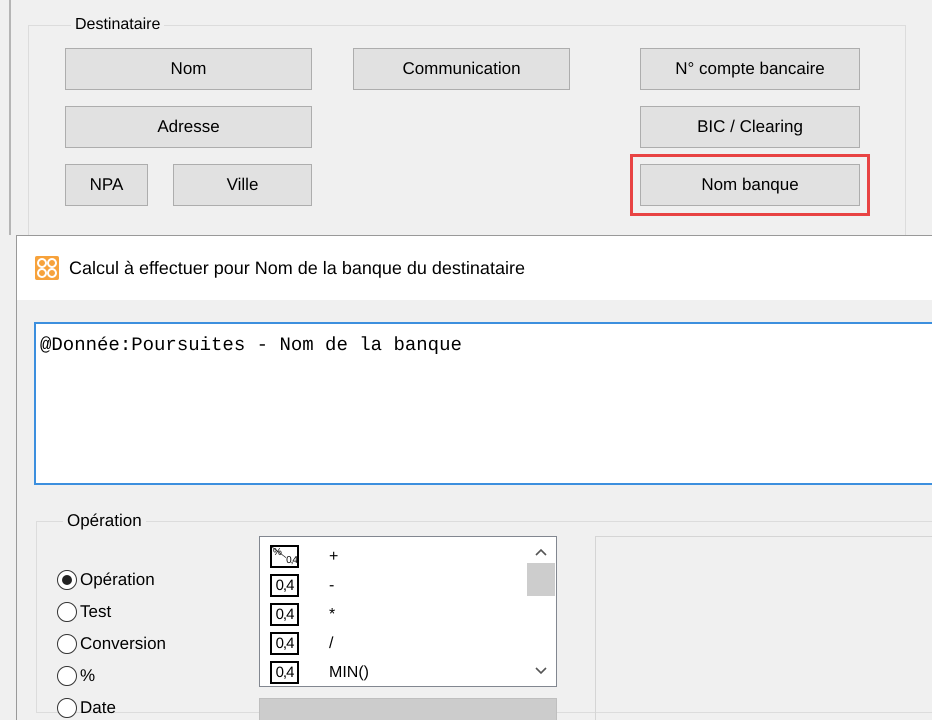 The height and width of the screenshot is (720, 932). Describe the element at coordinates (47, 268) in the screenshot. I see `app-logo-icon` at that location.